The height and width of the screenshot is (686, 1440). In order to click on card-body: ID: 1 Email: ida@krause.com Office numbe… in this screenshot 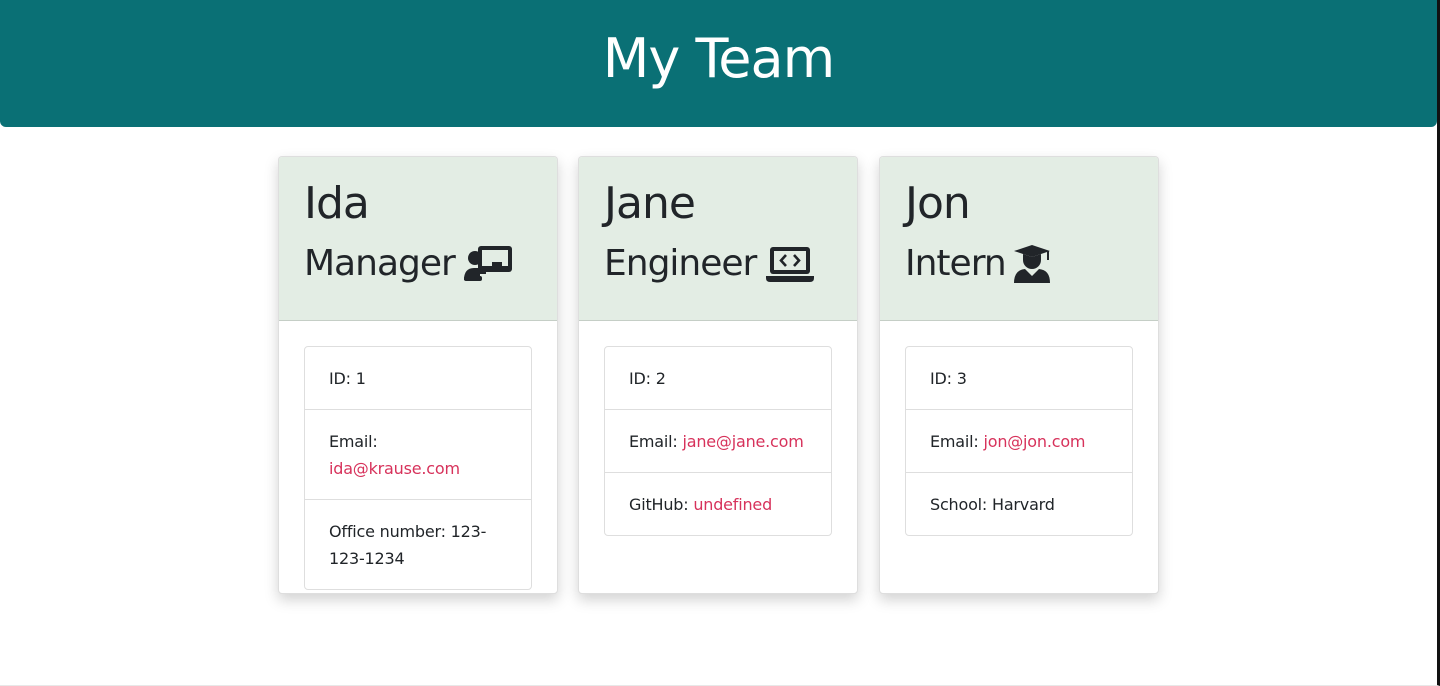, I will do `click(418, 455)`.